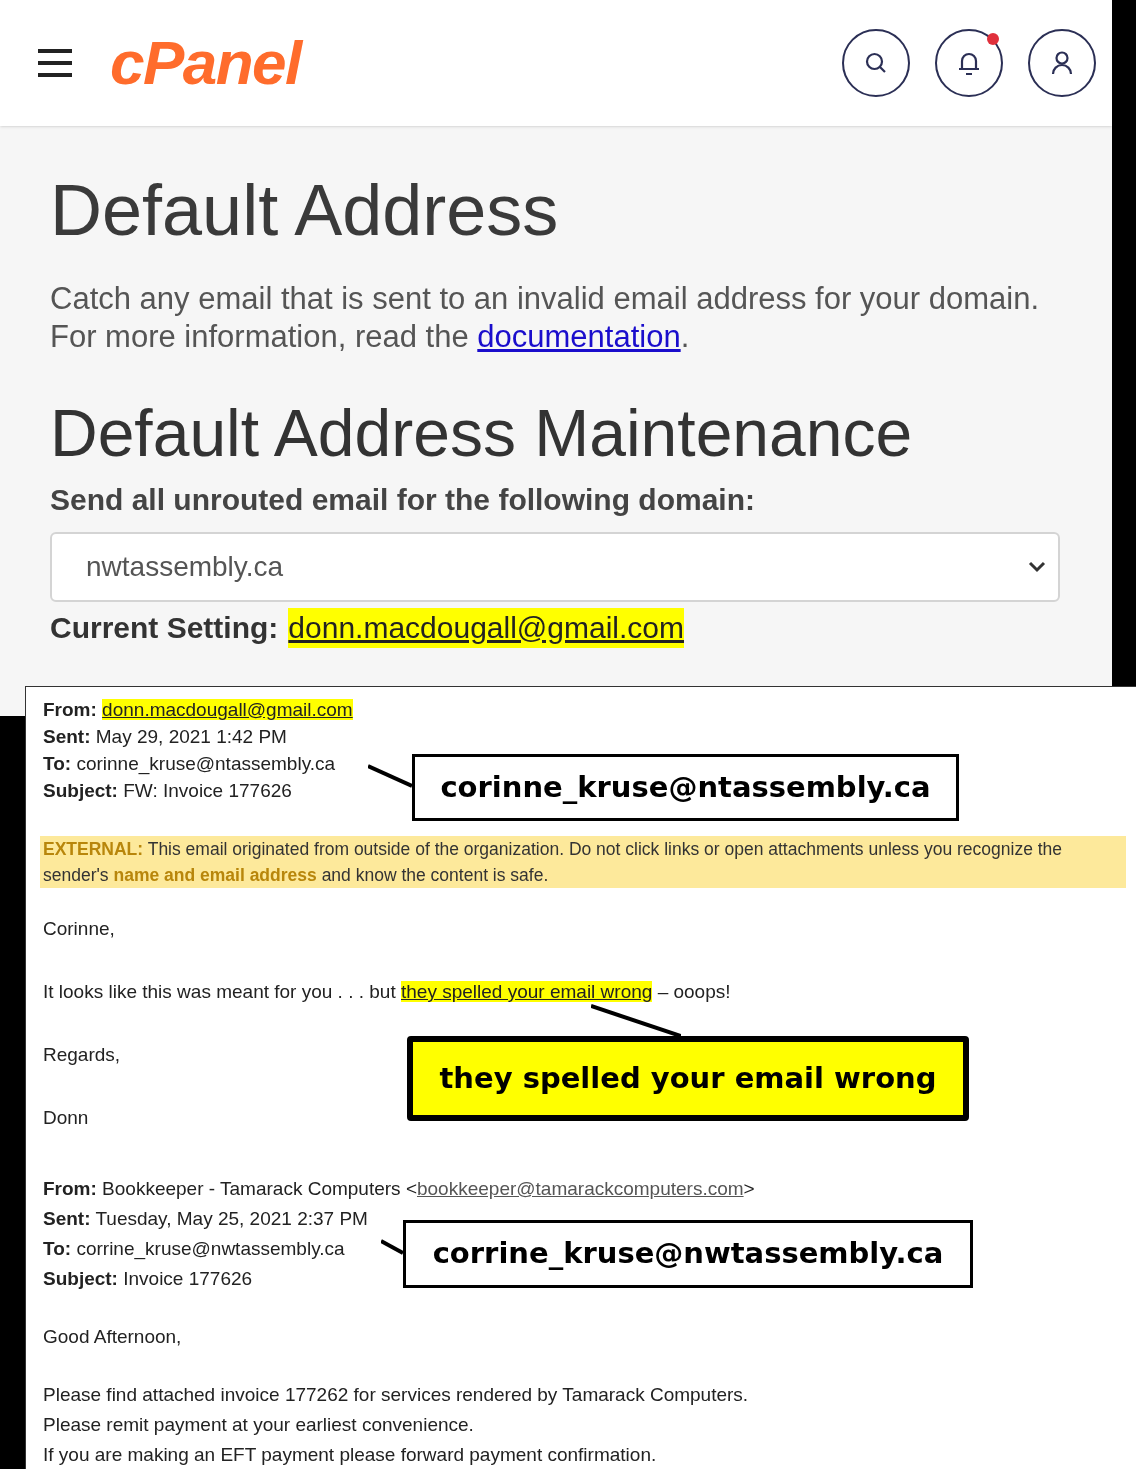 The height and width of the screenshot is (1469, 1136). Describe the element at coordinates (305, 210) in the screenshot. I see `page-title: Default Address` at that location.